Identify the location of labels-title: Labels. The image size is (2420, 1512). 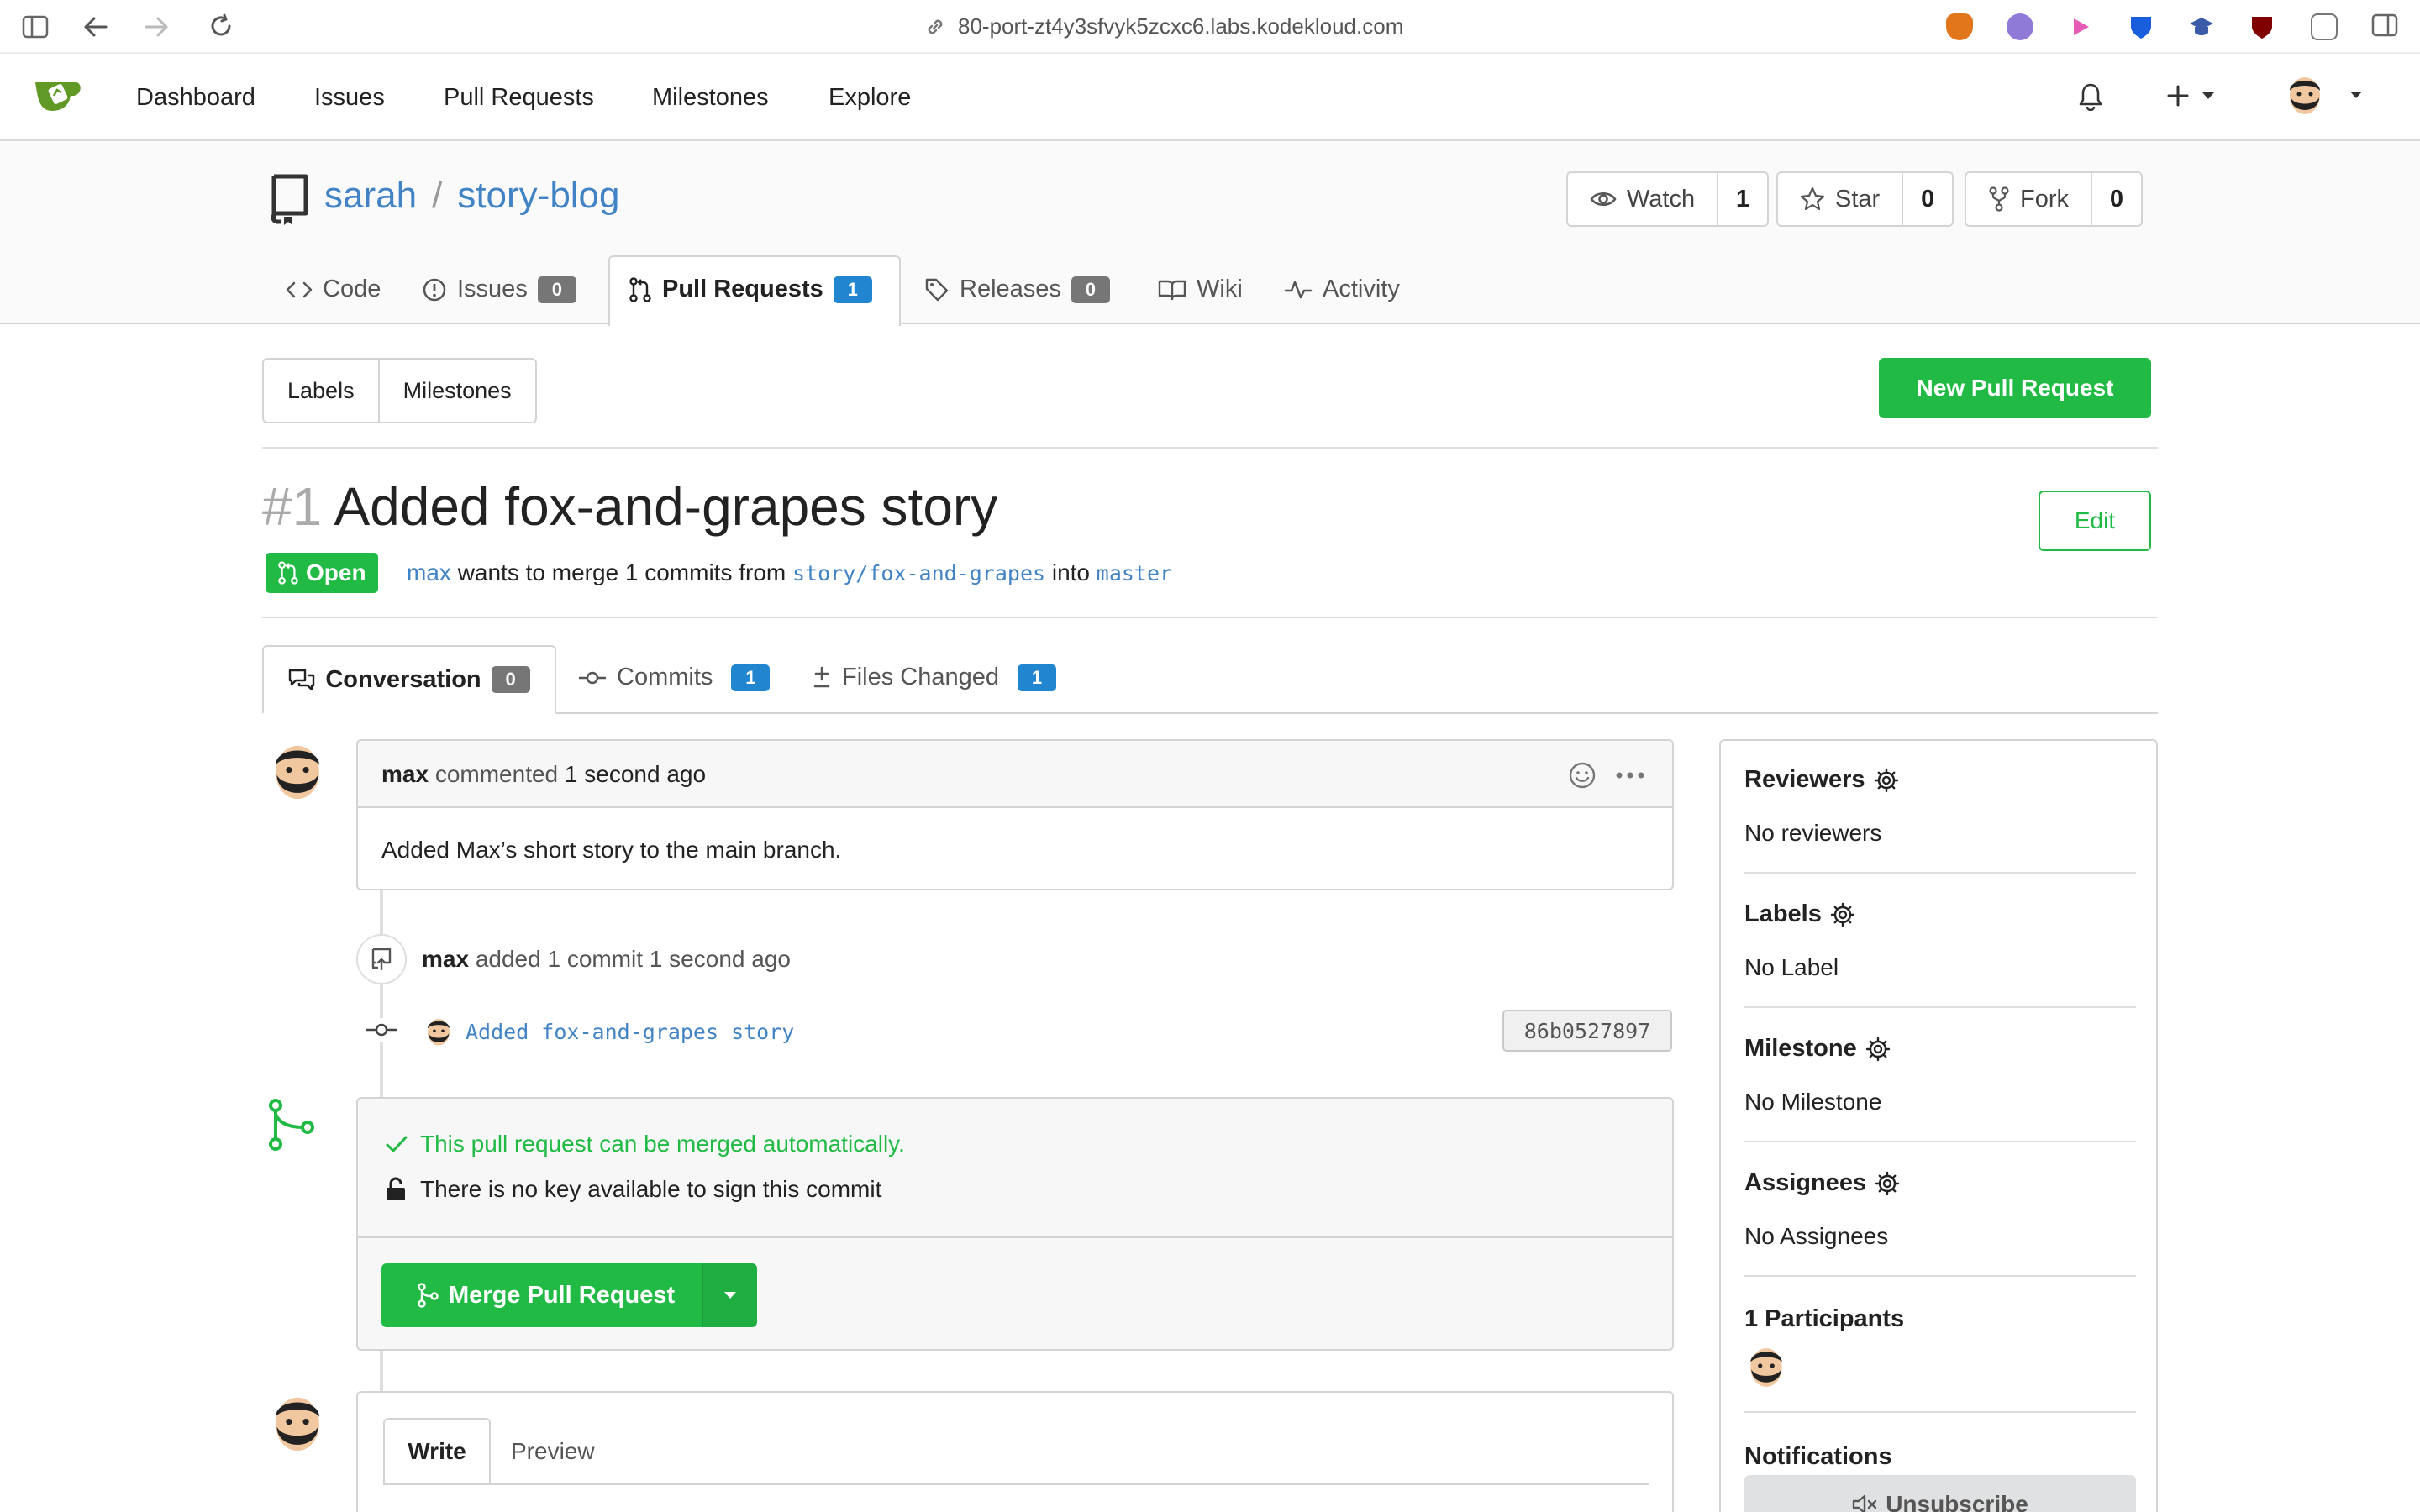
(1783, 913).